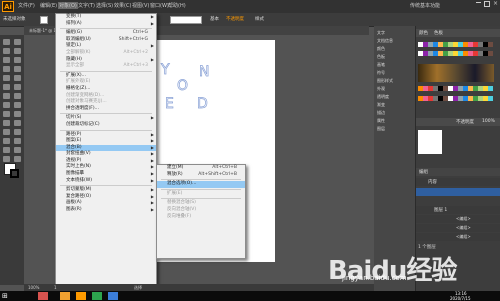 The image size is (500, 301). I want to click on object-menu-item: 图表(R) ▶, so click(106, 210).